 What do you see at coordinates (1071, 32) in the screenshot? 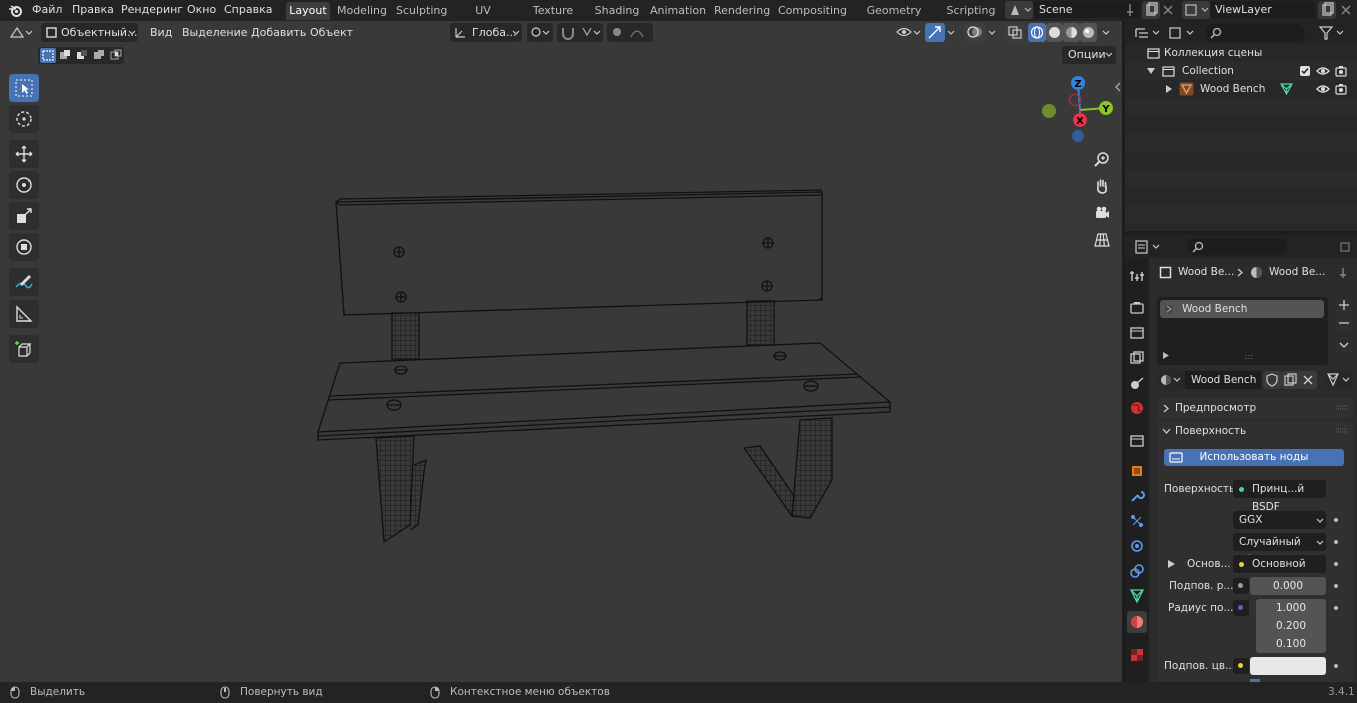
I see `shading-material-button` at bounding box center [1071, 32].